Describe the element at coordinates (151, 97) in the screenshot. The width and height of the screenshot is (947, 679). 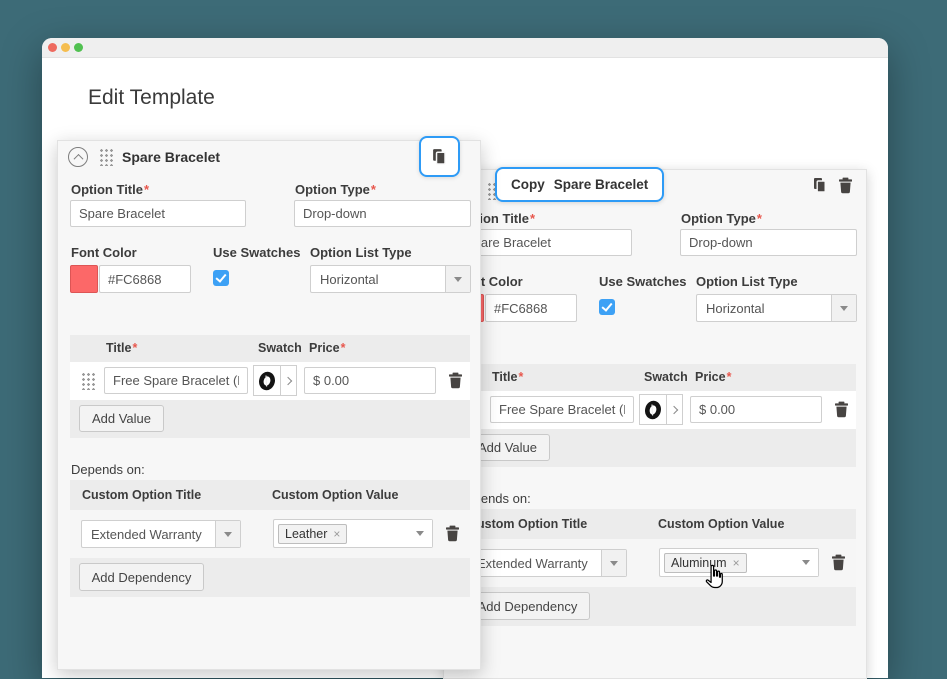
I see `page-title: Edit Template` at that location.